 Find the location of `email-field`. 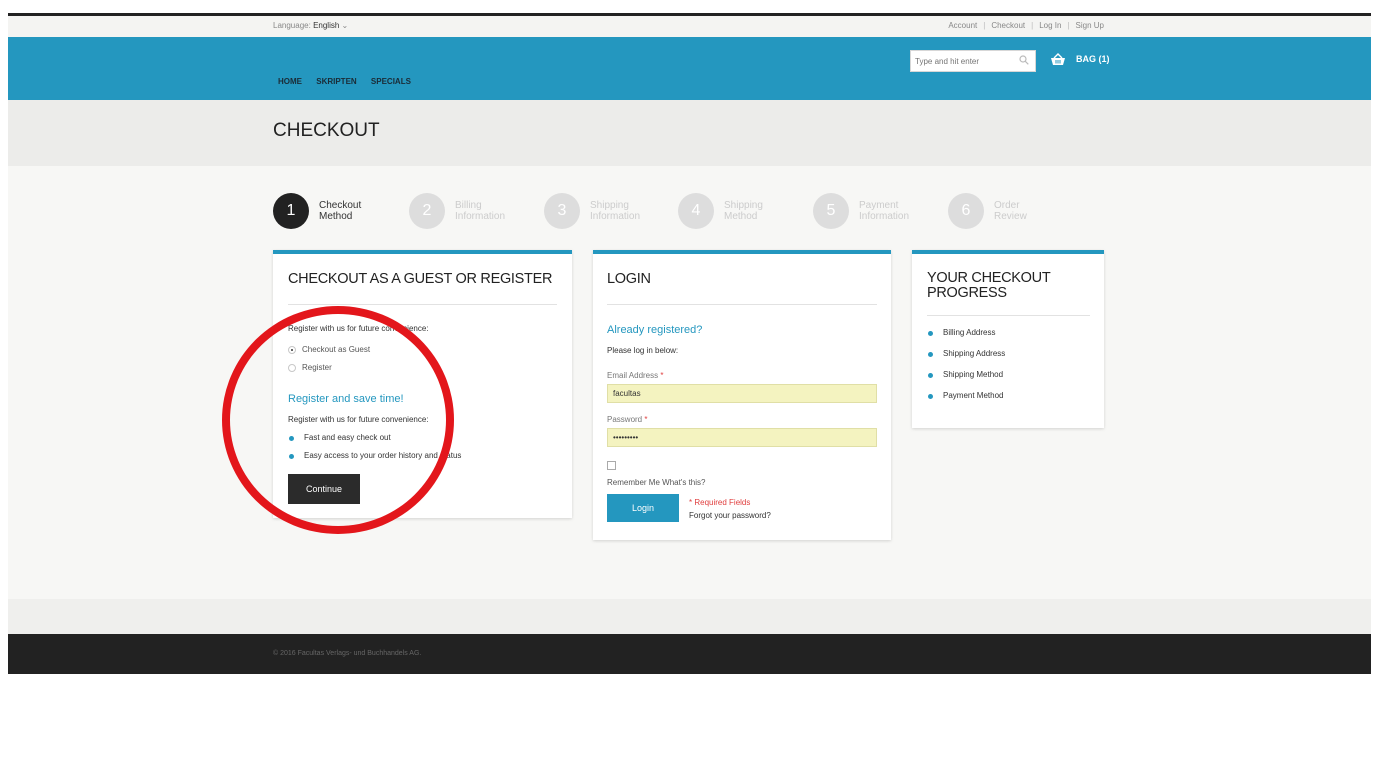

email-field is located at coordinates (742, 393).